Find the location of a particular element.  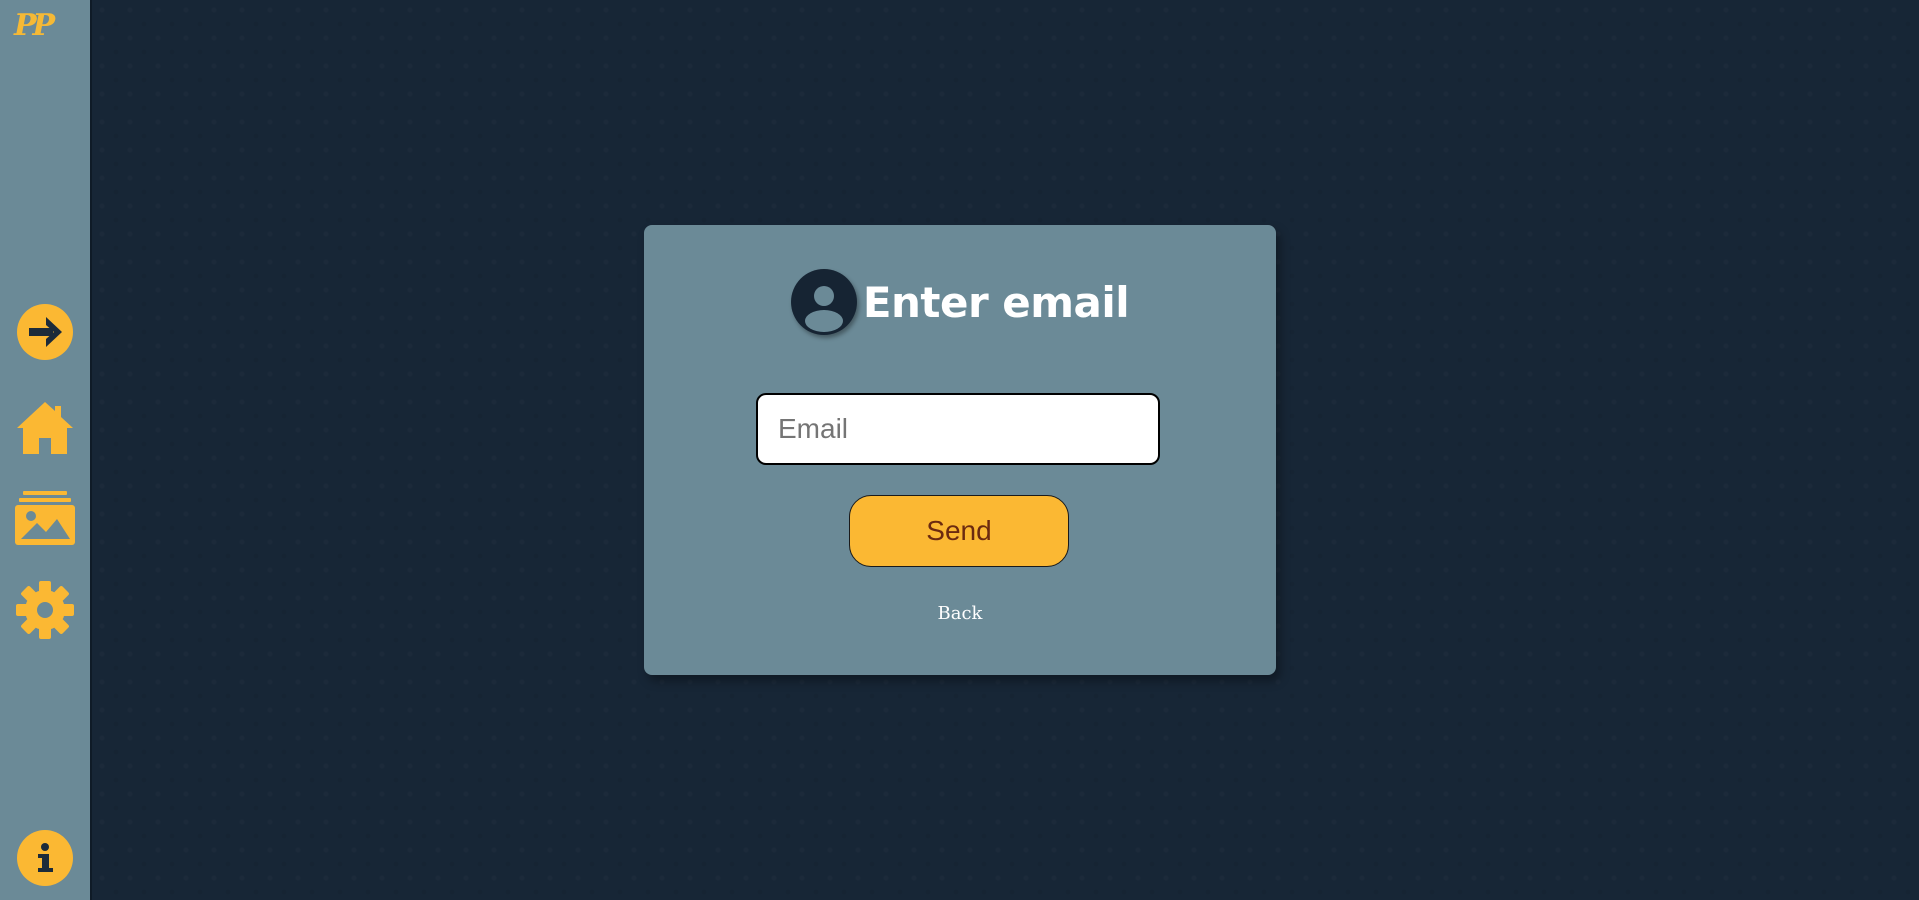

sidebar-item-gallery is located at coordinates (45, 517).